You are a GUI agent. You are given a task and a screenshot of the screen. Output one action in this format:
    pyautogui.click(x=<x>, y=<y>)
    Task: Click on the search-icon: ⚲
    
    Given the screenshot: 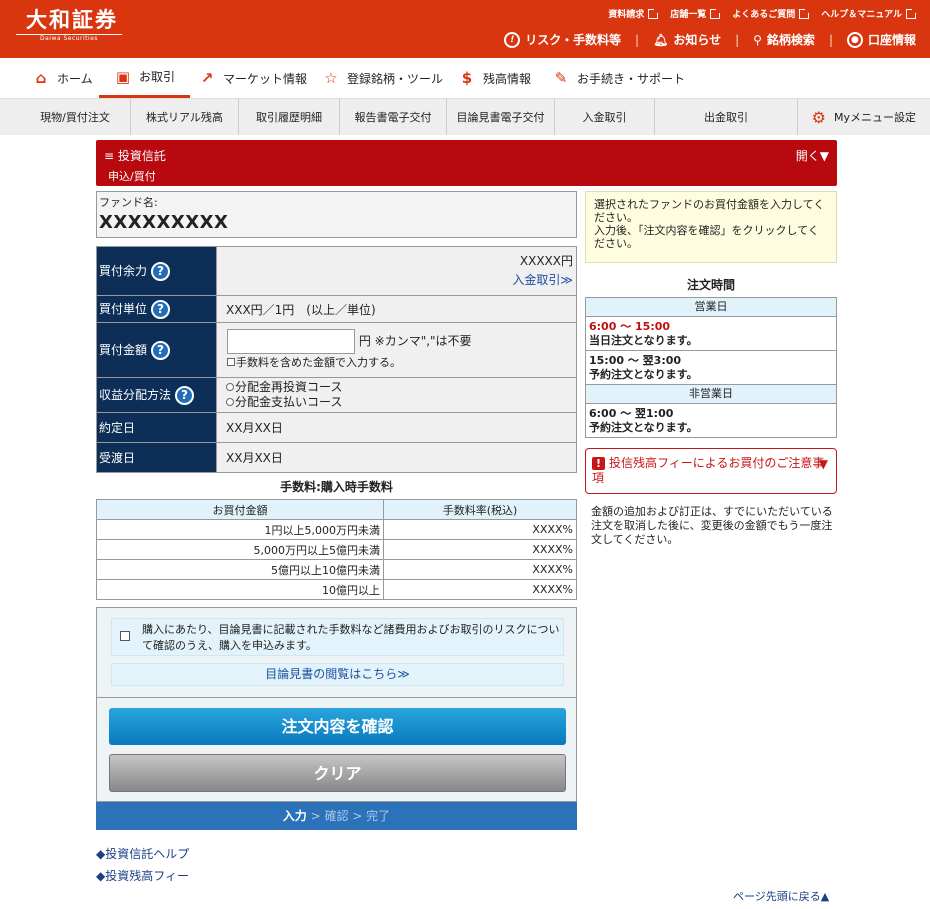 What is the action you would take?
    pyautogui.click(x=757, y=39)
    